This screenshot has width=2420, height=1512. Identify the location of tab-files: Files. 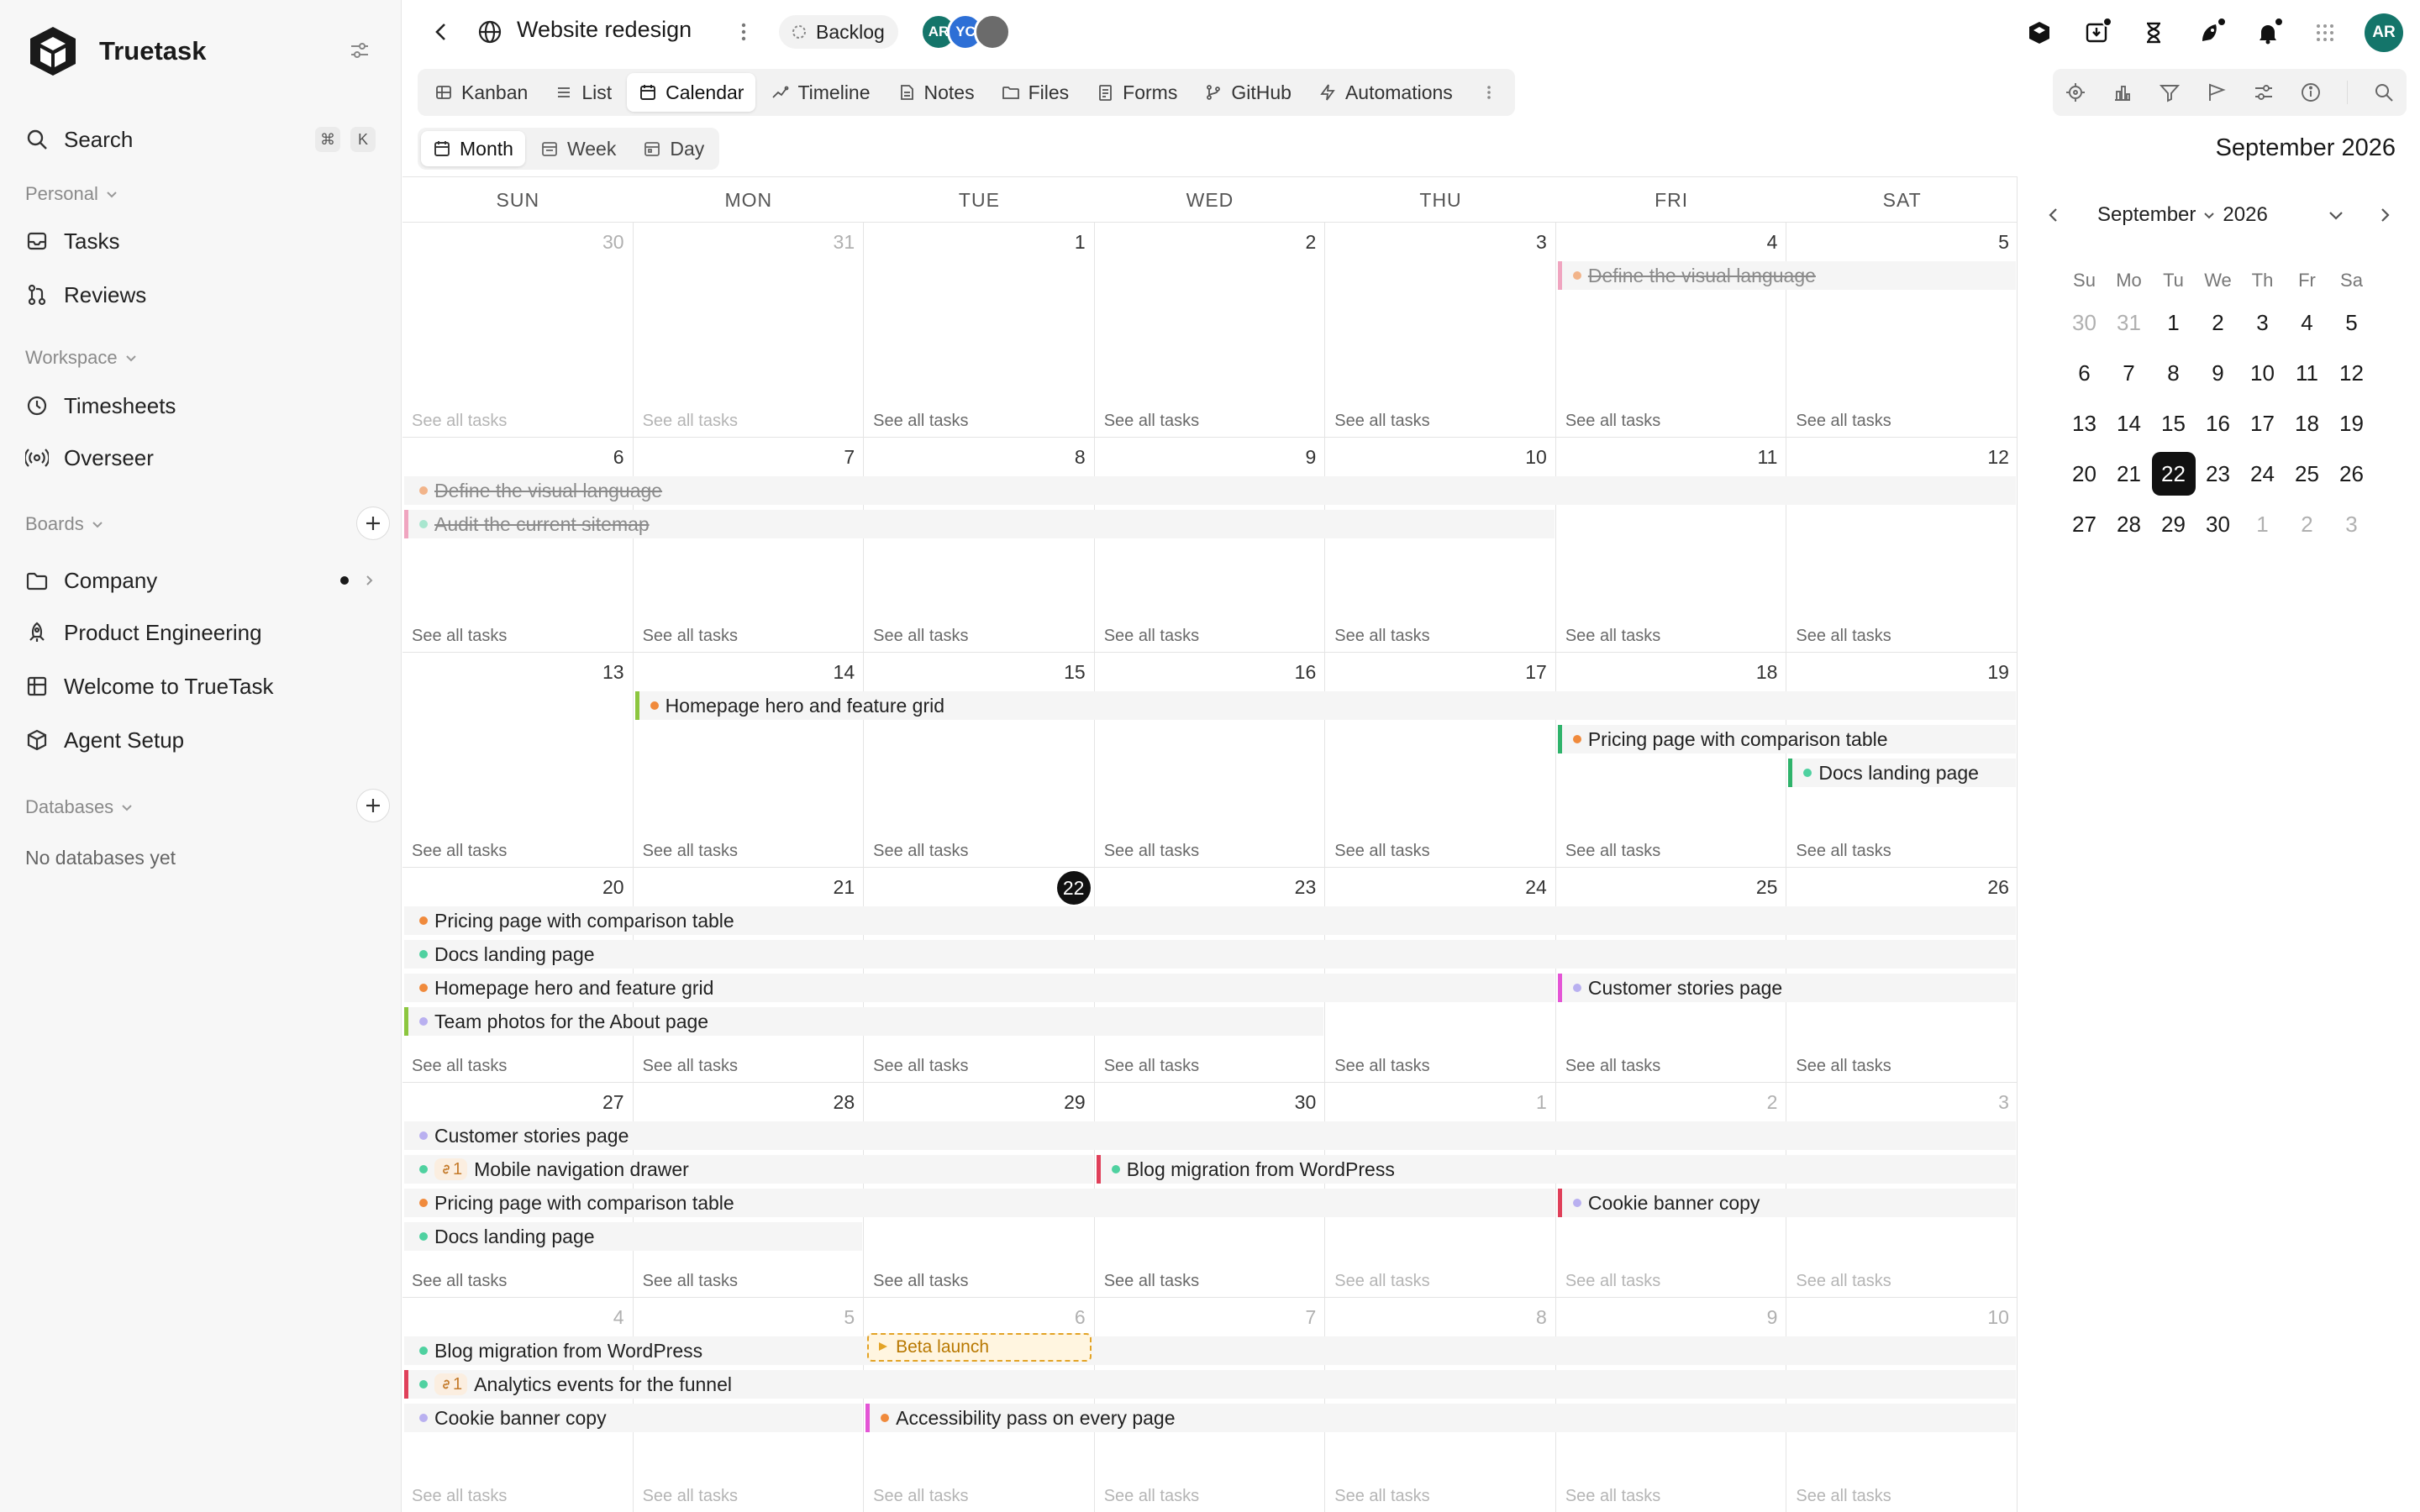
(1035, 92).